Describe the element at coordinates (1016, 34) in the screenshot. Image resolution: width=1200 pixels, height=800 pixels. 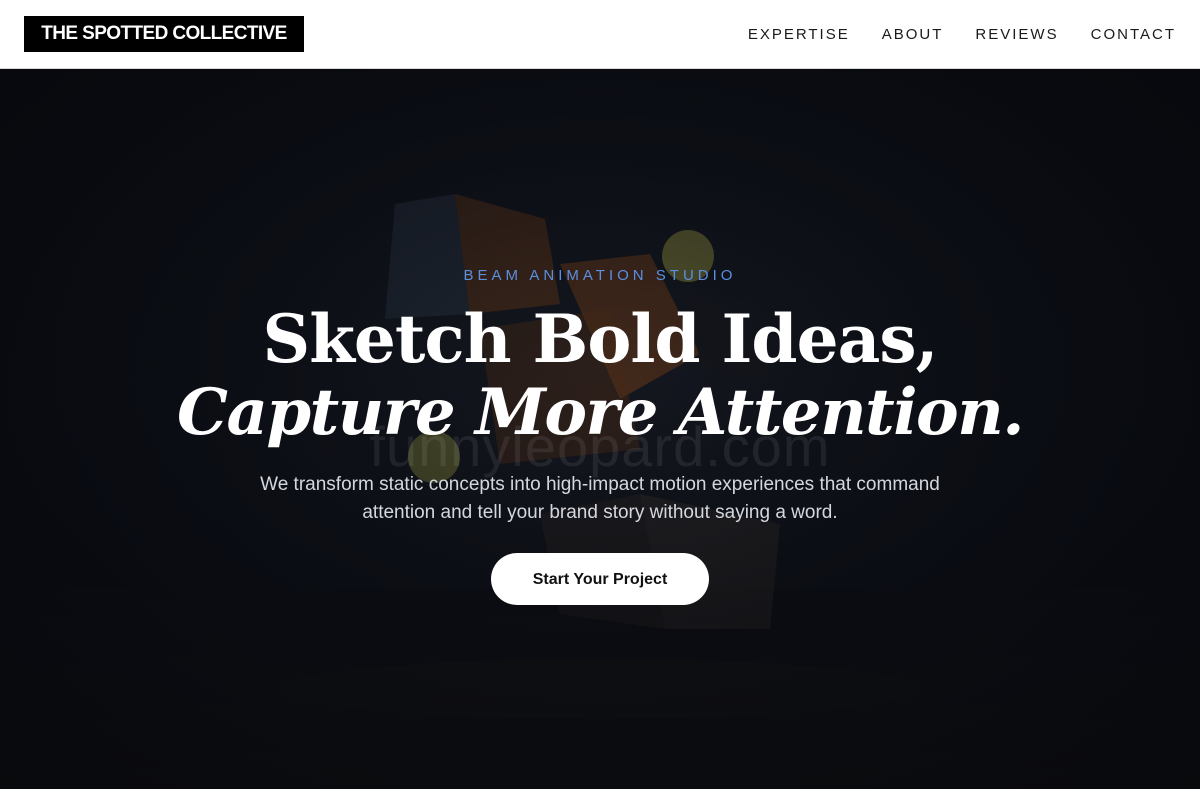
I see `nav-link-reviews: REVIEWS` at that location.